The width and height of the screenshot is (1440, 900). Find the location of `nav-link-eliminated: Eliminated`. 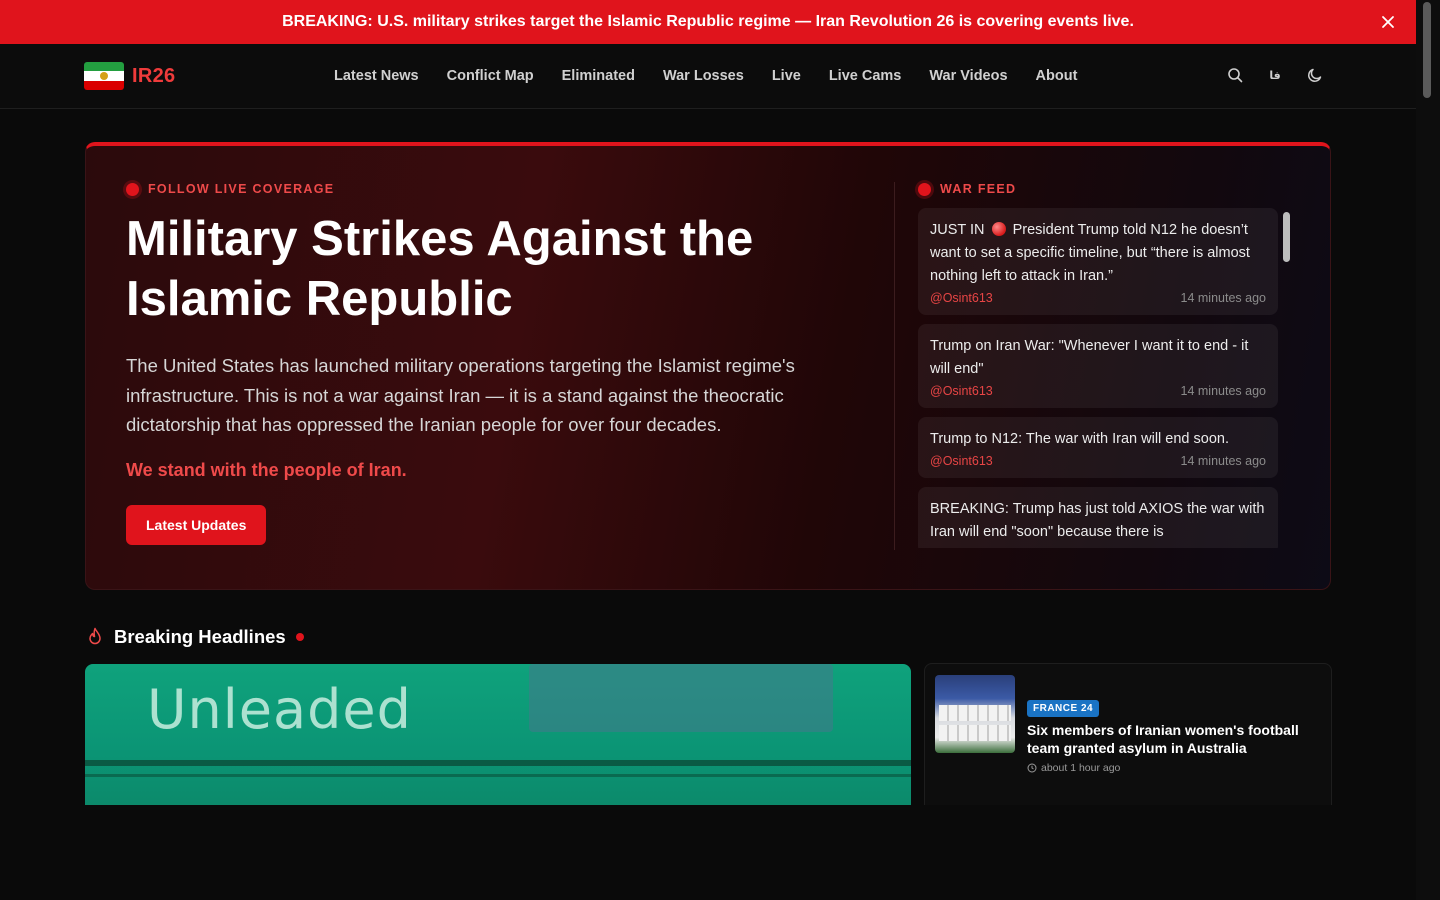

nav-link-eliminated: Eliminated is located at coordinates (598, 76).